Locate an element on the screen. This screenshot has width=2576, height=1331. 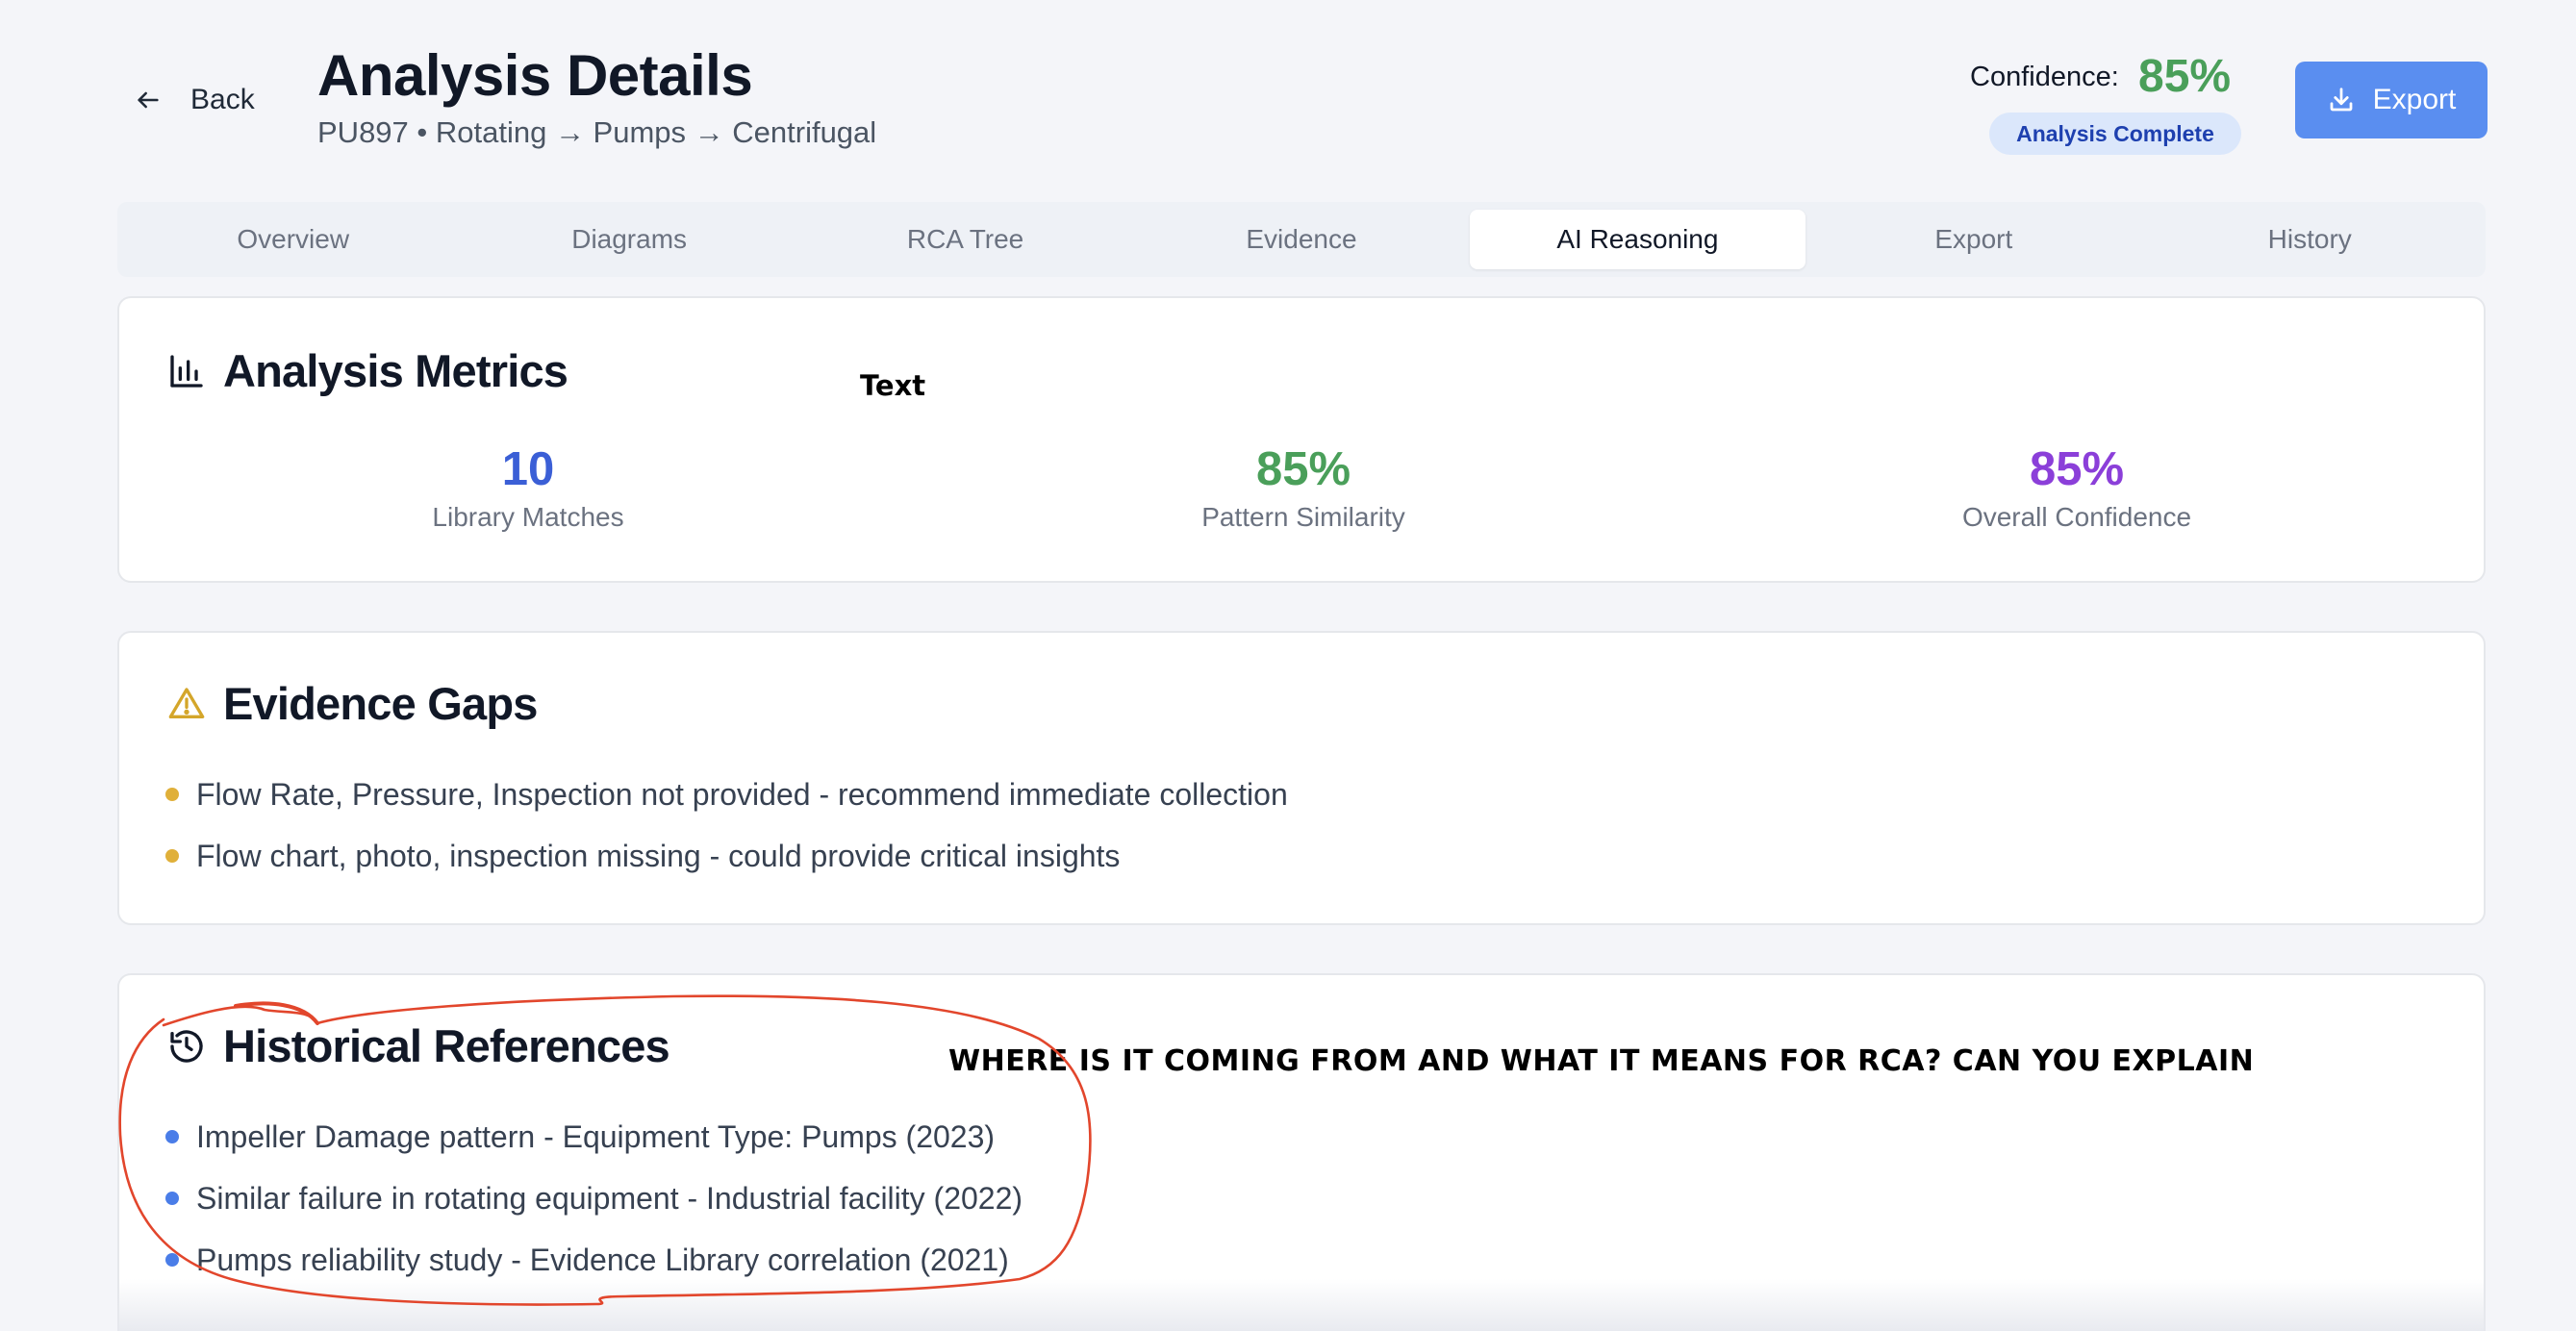
back-button: Back is located at coordinates (195, 100).